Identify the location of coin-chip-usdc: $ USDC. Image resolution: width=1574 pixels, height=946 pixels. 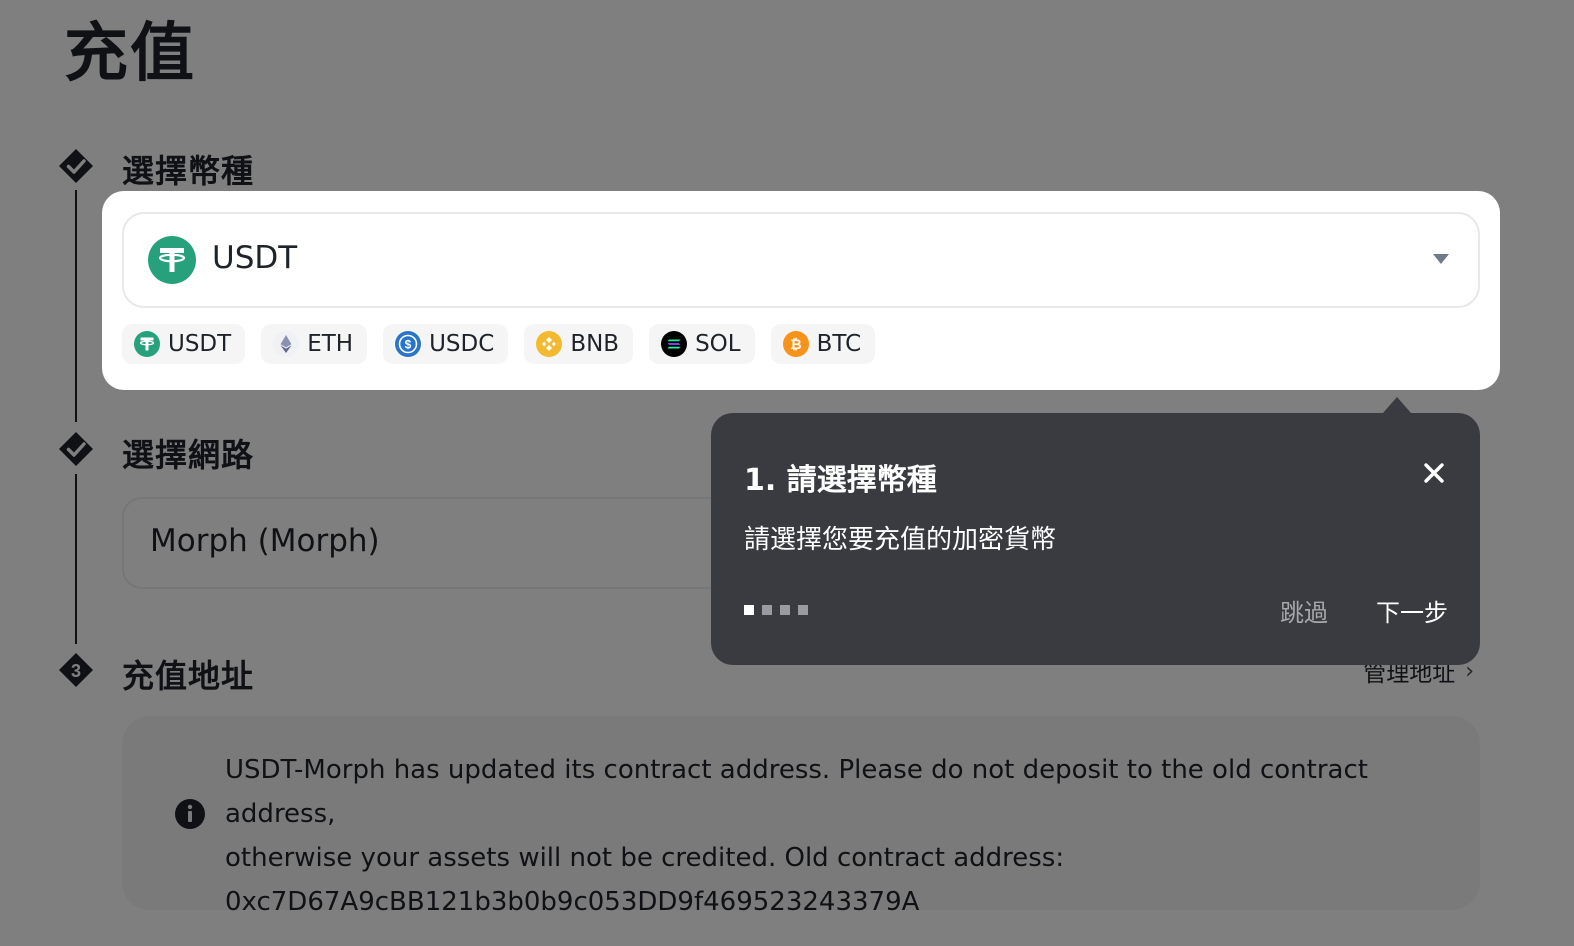
(446, 344).